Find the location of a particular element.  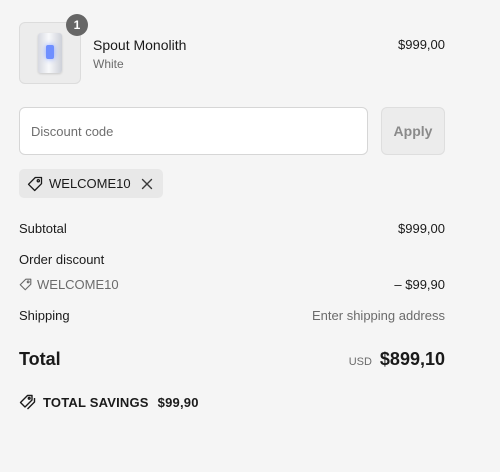

savings-label: TOTAL SAVINGS is located at coordinates (96, 402).